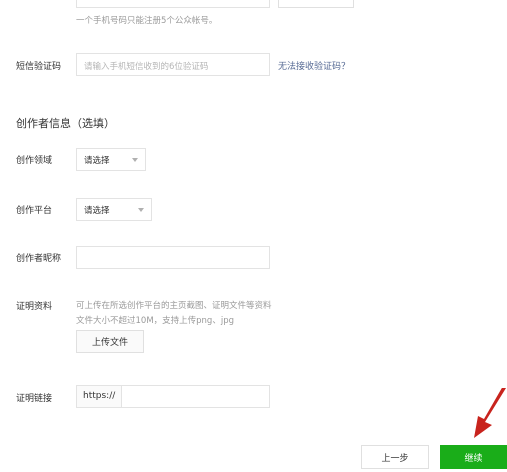 The height and width of the screenshot is (472, 507). I want to click on creator-nickname-input, so click(173, 260).